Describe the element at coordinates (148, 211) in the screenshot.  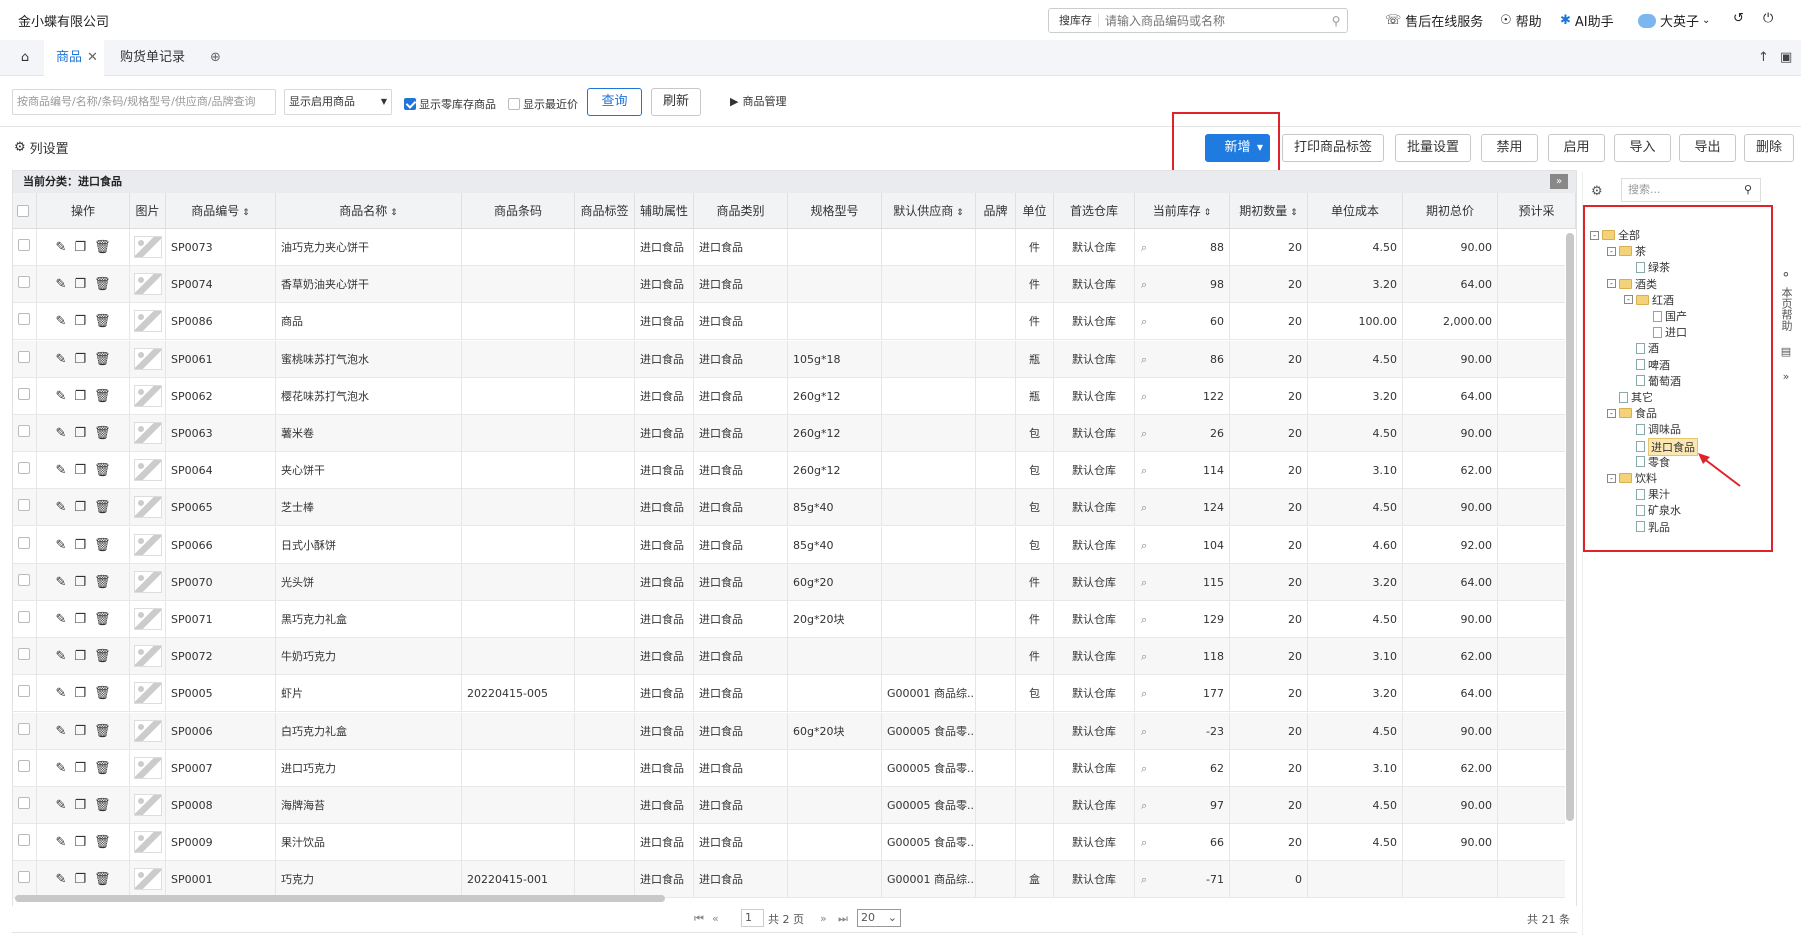
I see `header-cell: 图片` at that location.